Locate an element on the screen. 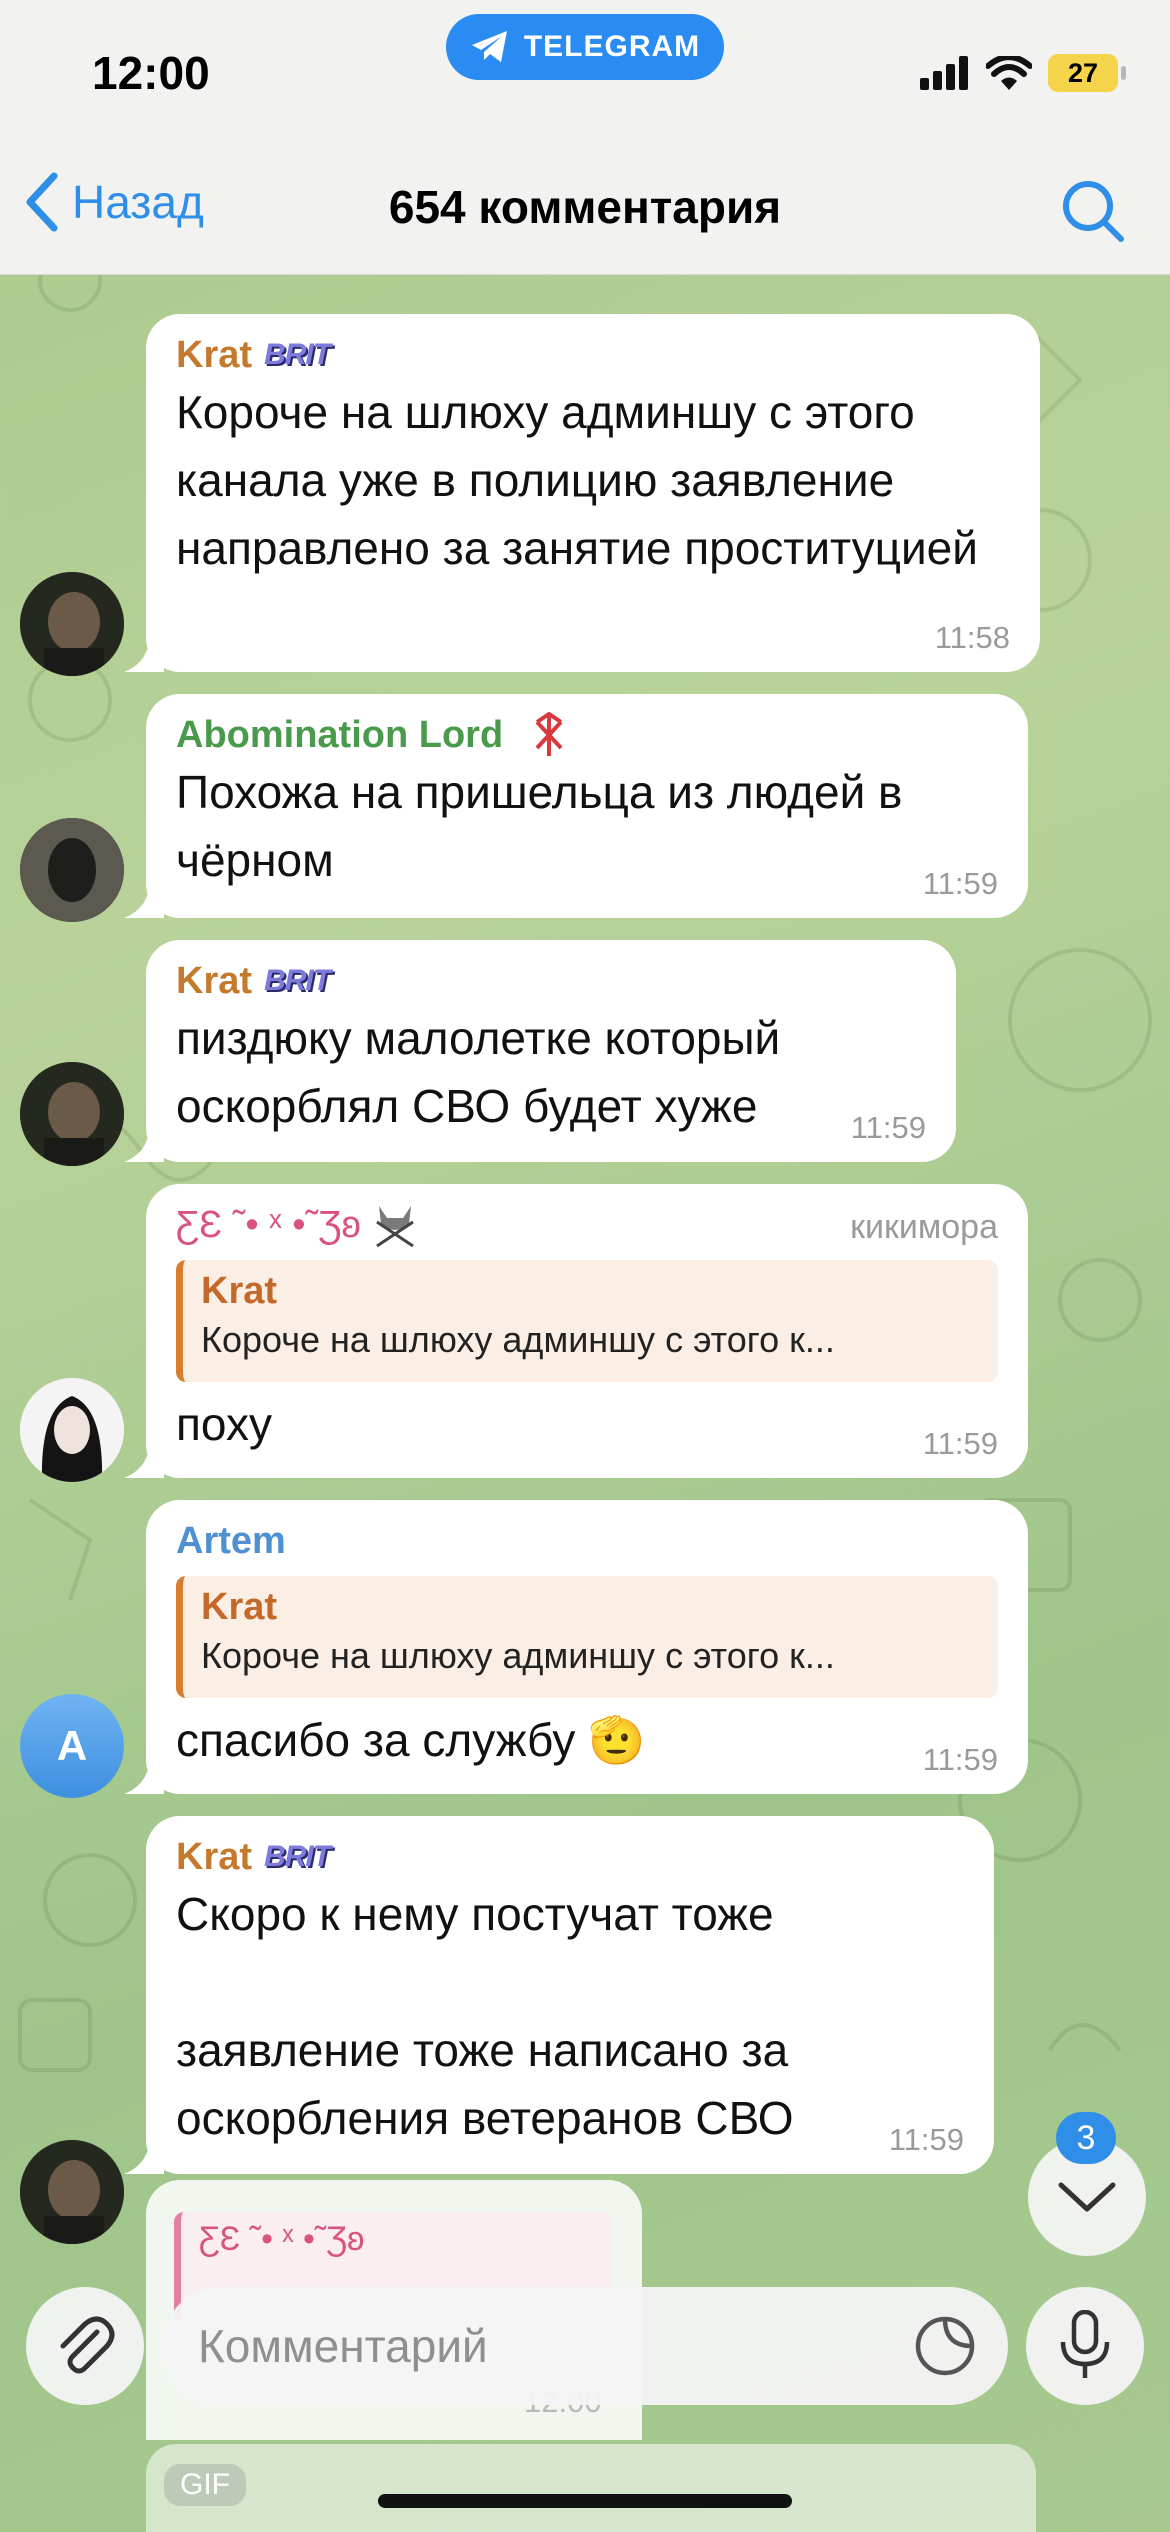 This screenshot has height=2532, width=1170. status-icons: 27 is located at coordinates (1023, 73).